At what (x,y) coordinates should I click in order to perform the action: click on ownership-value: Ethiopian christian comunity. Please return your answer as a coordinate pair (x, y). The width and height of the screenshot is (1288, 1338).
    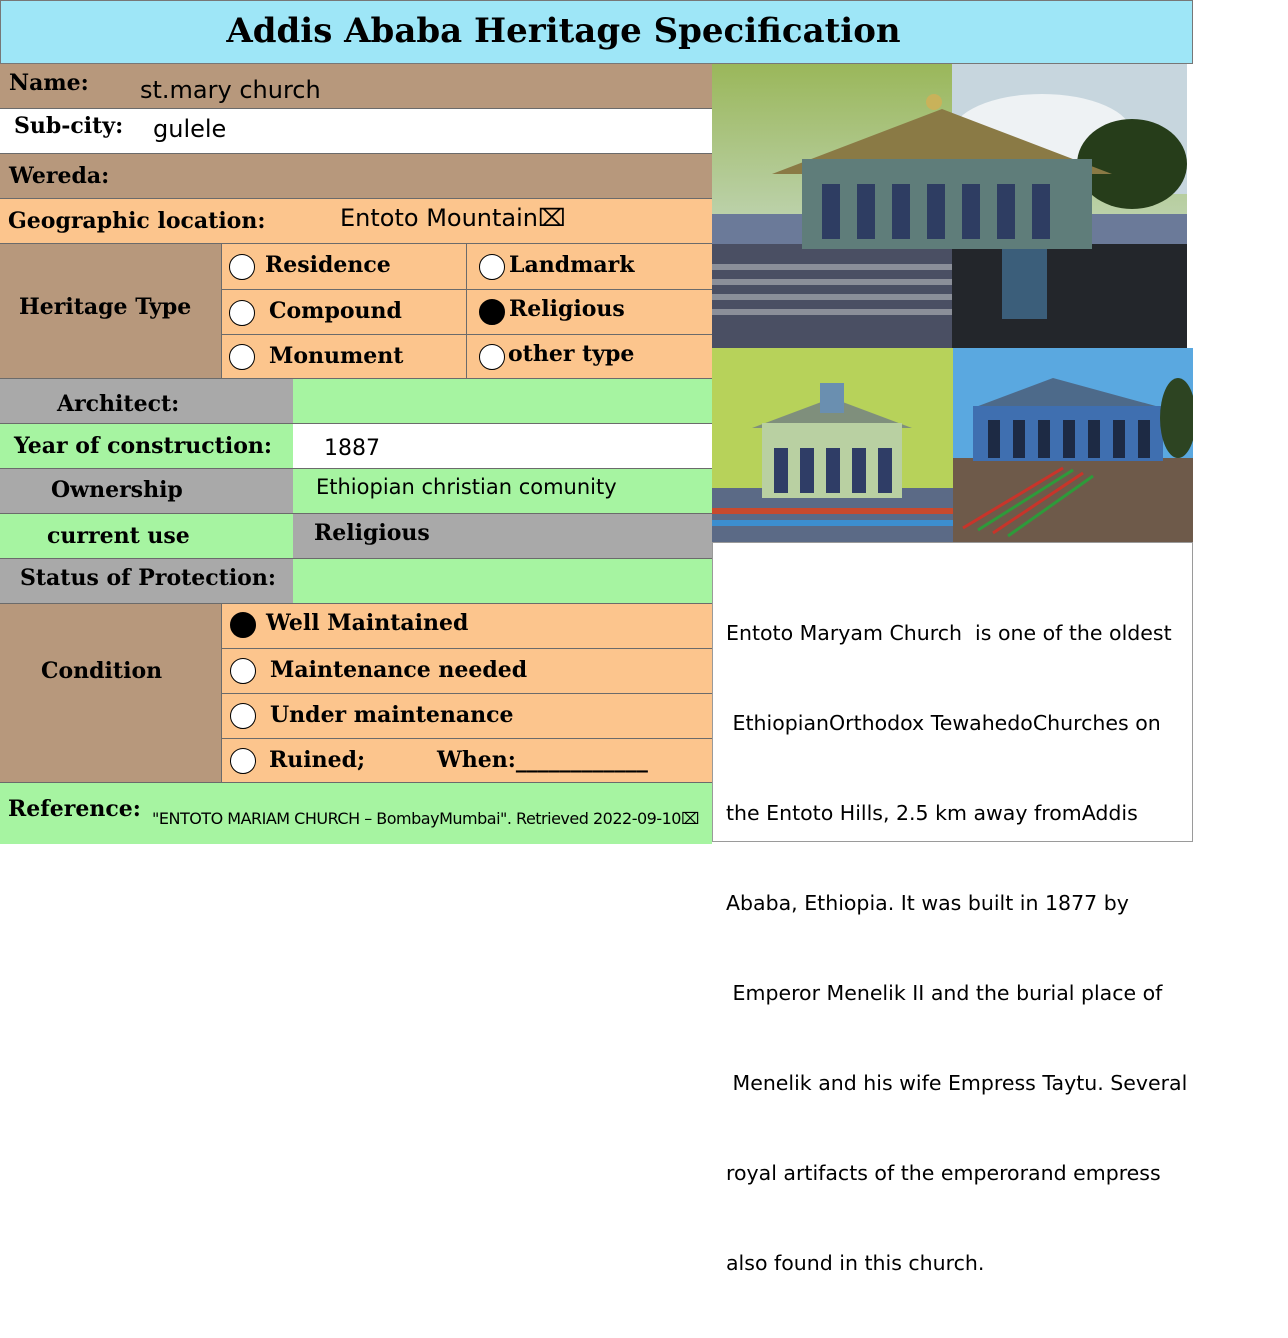
    Looking at the image, I should click on (466, 487).